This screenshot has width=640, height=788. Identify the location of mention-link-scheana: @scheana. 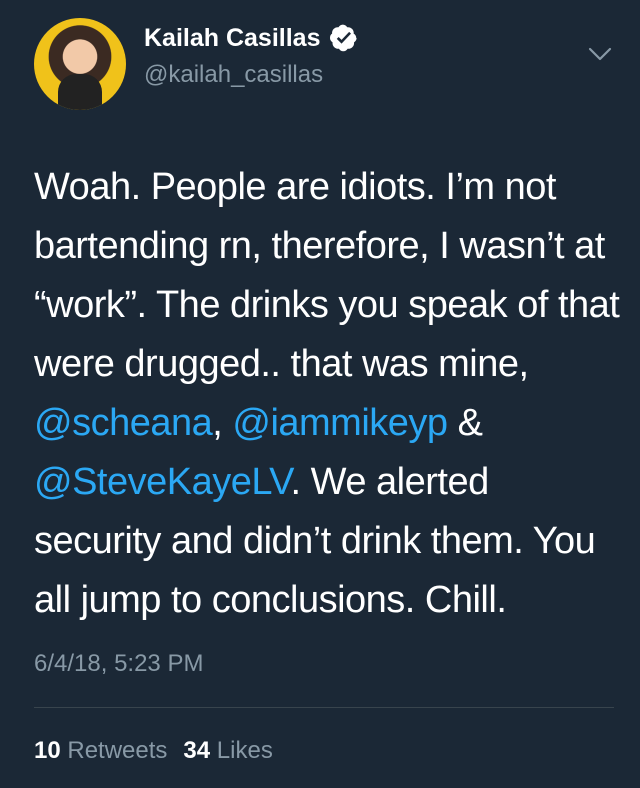
(123, 423).